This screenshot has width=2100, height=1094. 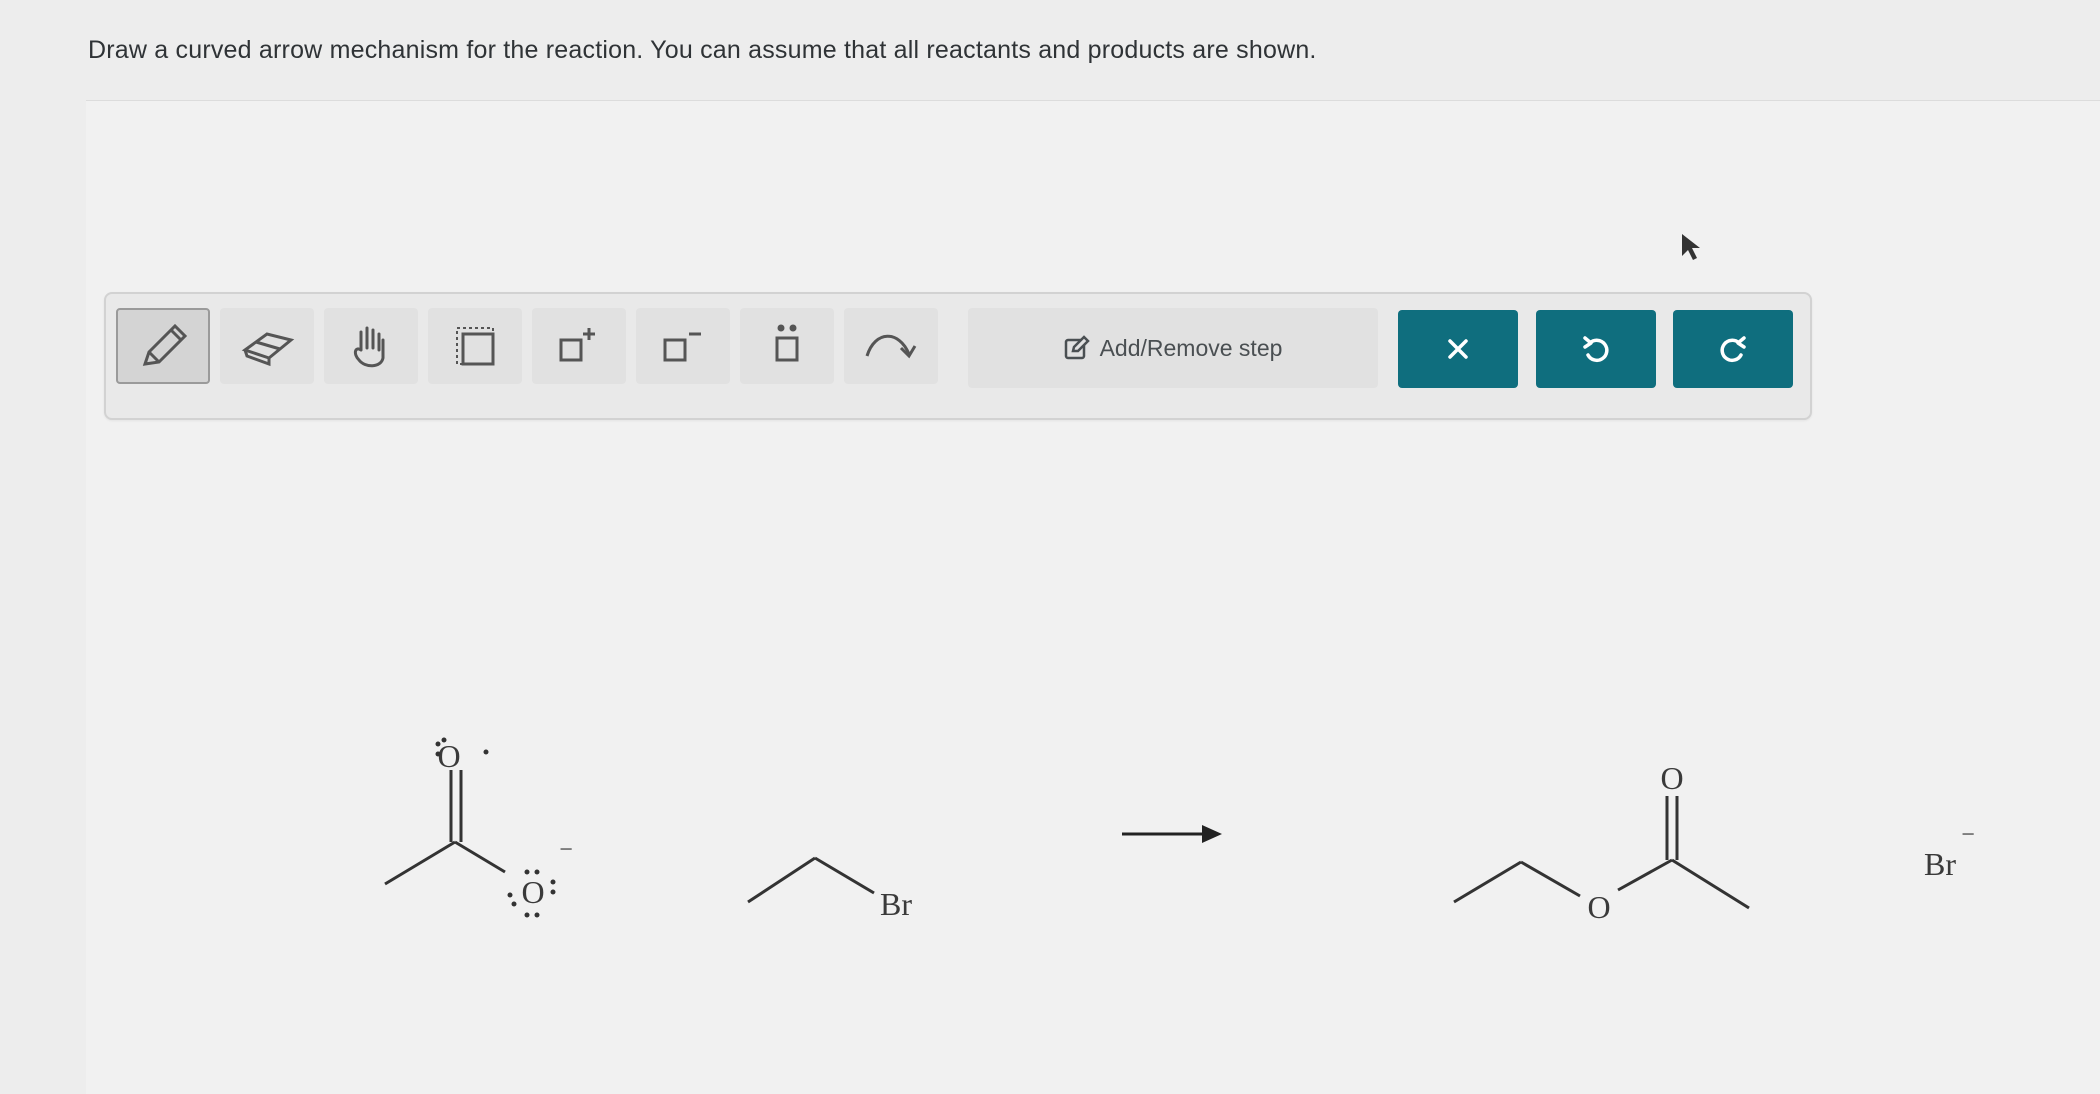 I want to click on pencil-tool, so click(x=163, y=346).